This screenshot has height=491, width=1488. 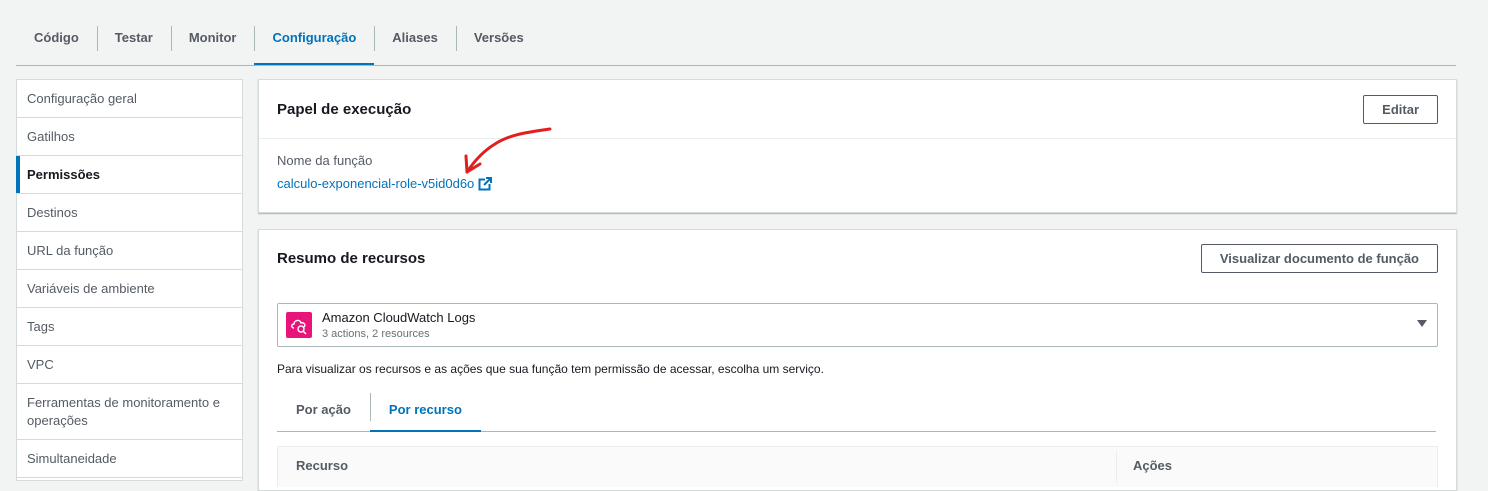 I want to click on caret-down-icon, so click(x=1422, y=323).